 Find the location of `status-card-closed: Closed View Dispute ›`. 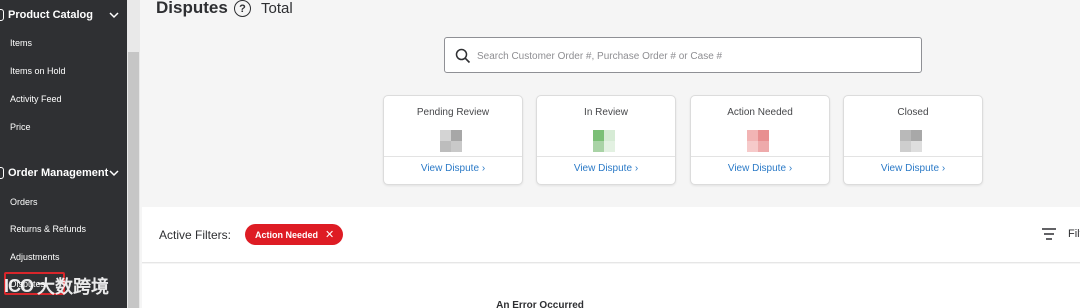

status-card-closed: Closed View Dispute › is located at coordinates (913, 140).